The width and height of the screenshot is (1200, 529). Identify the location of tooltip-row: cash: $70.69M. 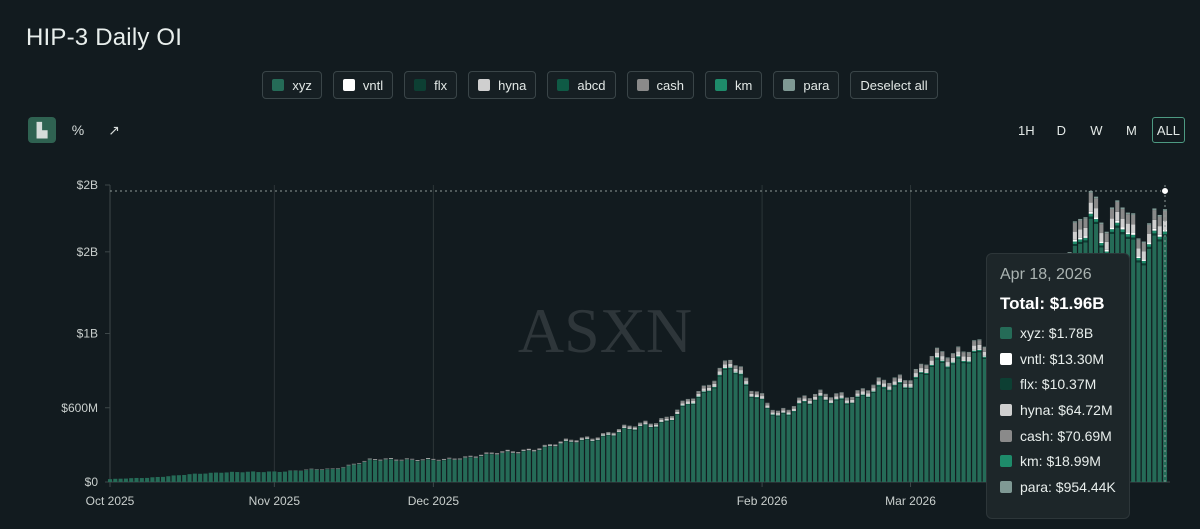
(1064, 436).